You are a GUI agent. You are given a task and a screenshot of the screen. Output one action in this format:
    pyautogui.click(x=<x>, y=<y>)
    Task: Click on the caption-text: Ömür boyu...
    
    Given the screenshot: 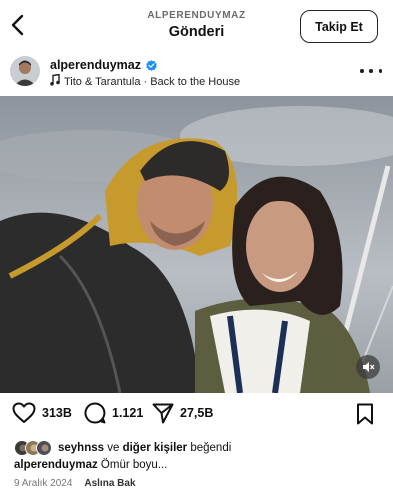 What is the action you would take?
    pyautogui.click(x=132, y=465)
    